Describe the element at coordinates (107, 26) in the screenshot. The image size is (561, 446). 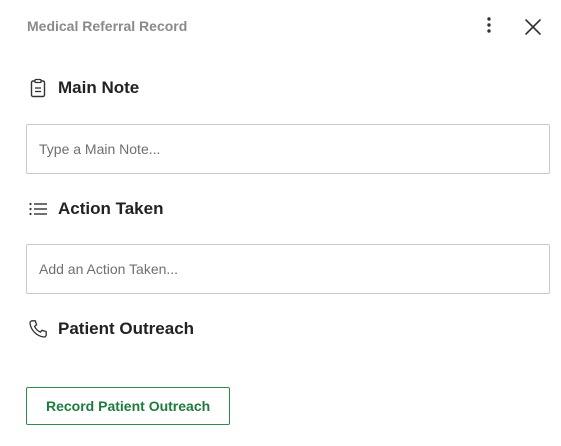
I see `panel-title: Medical Referral Record` at that location.